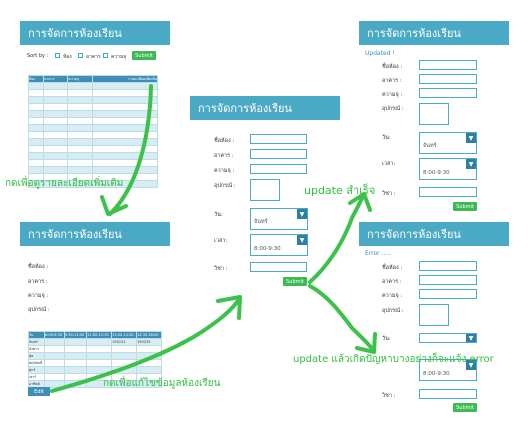  I want to click on success-panel-title: การจัดการห้องเรียน, so click(434, 33).